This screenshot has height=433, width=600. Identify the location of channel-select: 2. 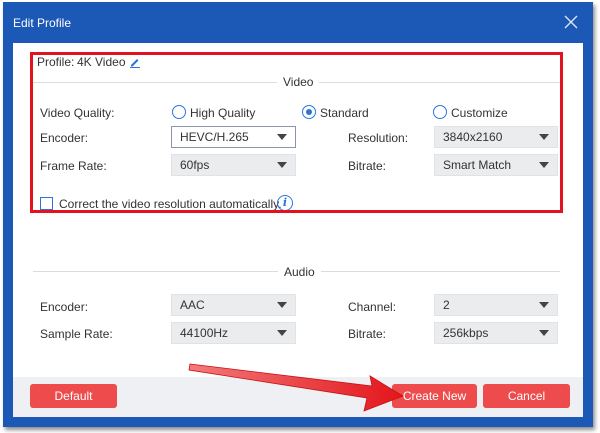
(496, 305).